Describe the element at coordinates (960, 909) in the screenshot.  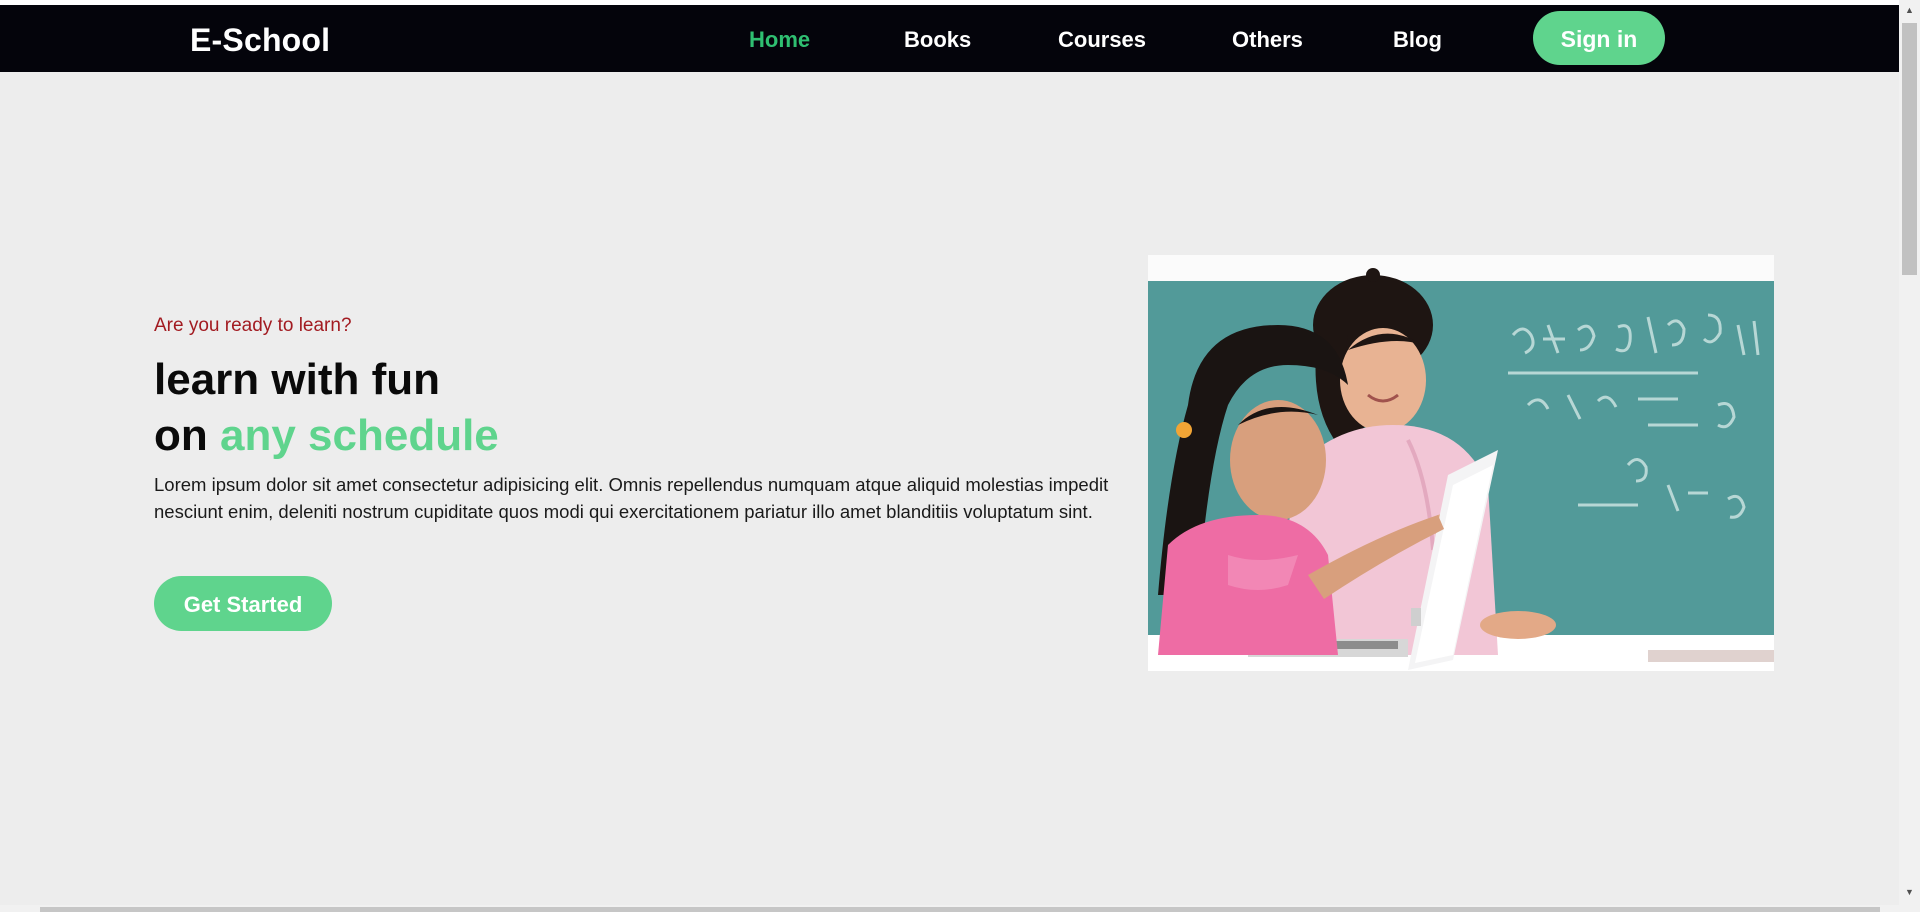
I see `horizontal-scrollbar-thumb` at that location.